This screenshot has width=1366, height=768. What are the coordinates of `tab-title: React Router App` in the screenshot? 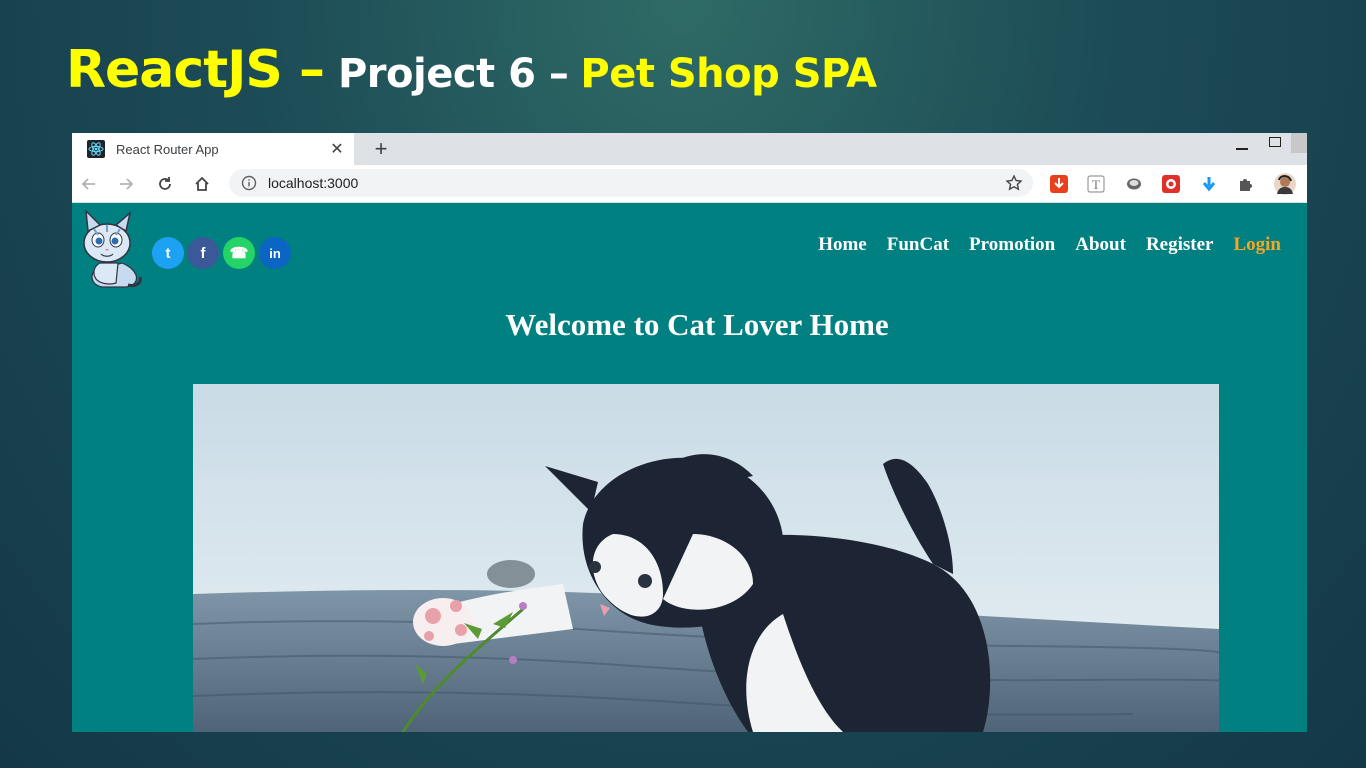 It's located at (167, 149).